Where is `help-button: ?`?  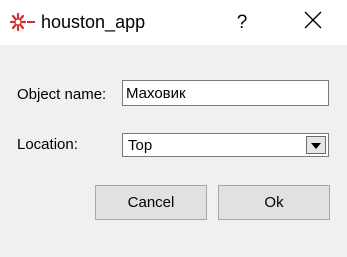
help-button: ? is located at coordinates (242, 22).